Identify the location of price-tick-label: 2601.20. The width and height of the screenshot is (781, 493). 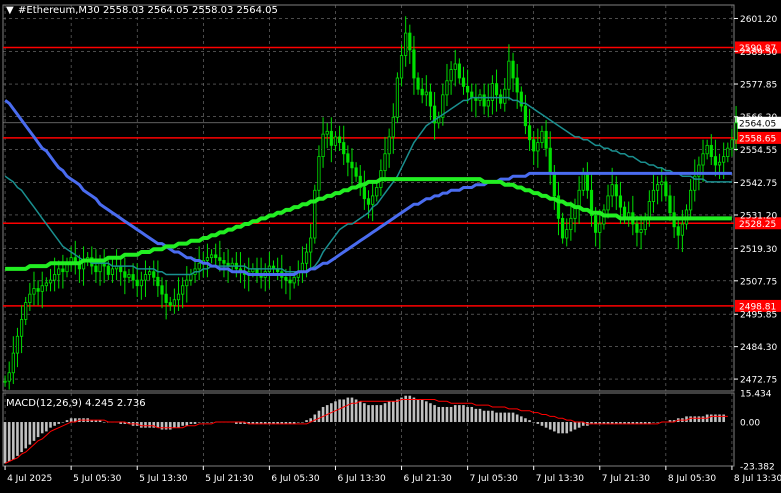
(758, 20).